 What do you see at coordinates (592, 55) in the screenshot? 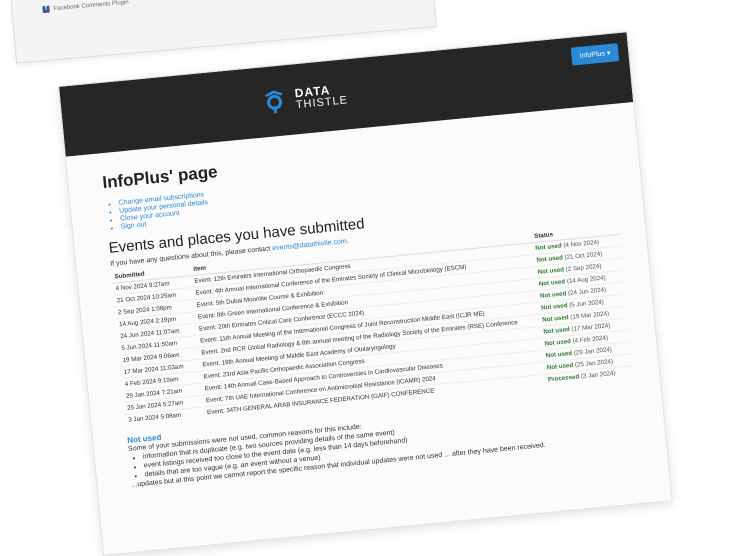
I see `user-menu-label: InfoPlus` at bounding box center [592, 55].